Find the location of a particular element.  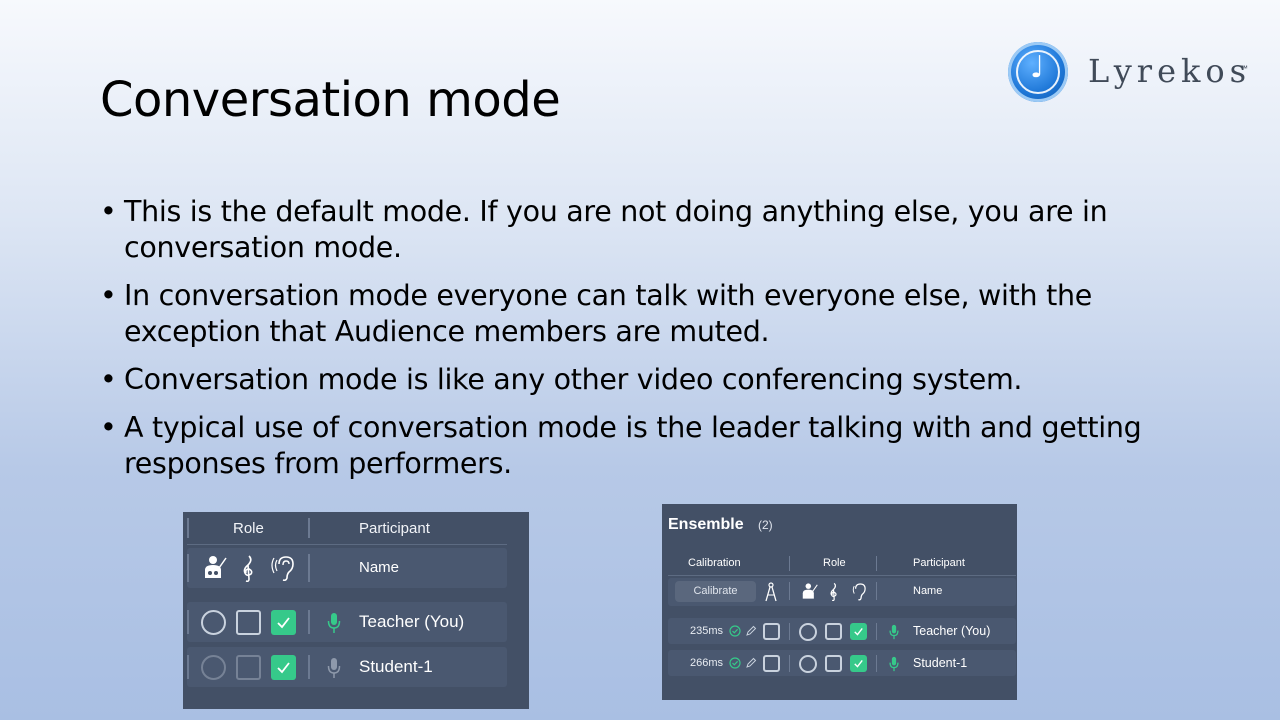

lyrekos-logo: ♩ Lyrekos ™ is located at coordinates (1133, 73).